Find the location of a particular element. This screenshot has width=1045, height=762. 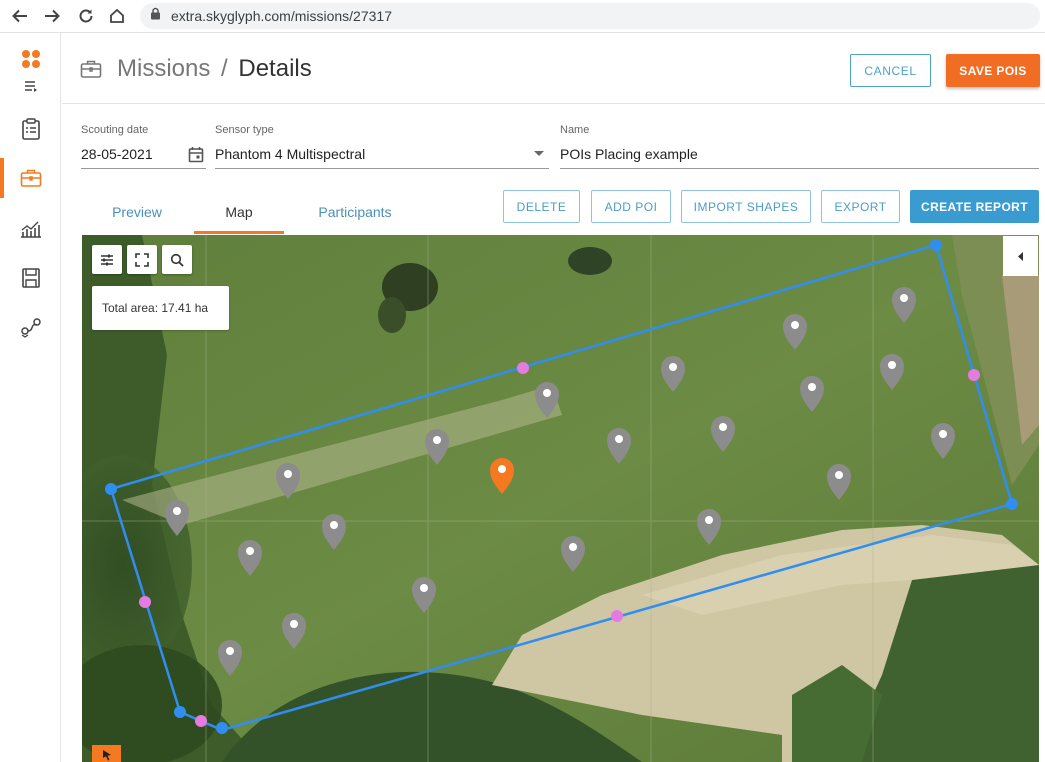

name-field: POIs Placing example is located at coordinates (629, 154).